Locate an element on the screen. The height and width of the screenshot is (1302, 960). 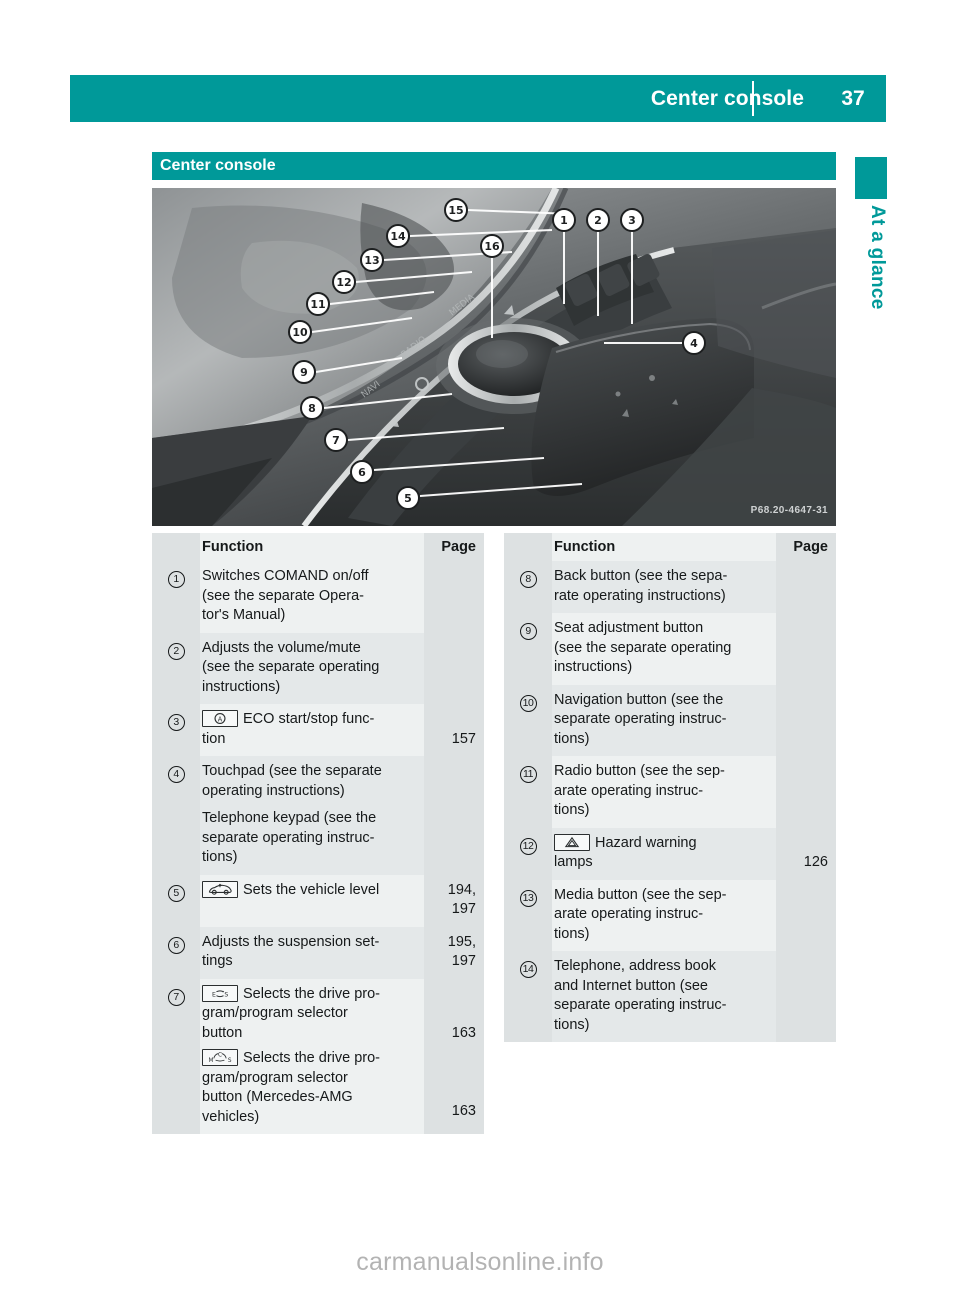
row-marker: 14 is located at coordinates (528, 996).